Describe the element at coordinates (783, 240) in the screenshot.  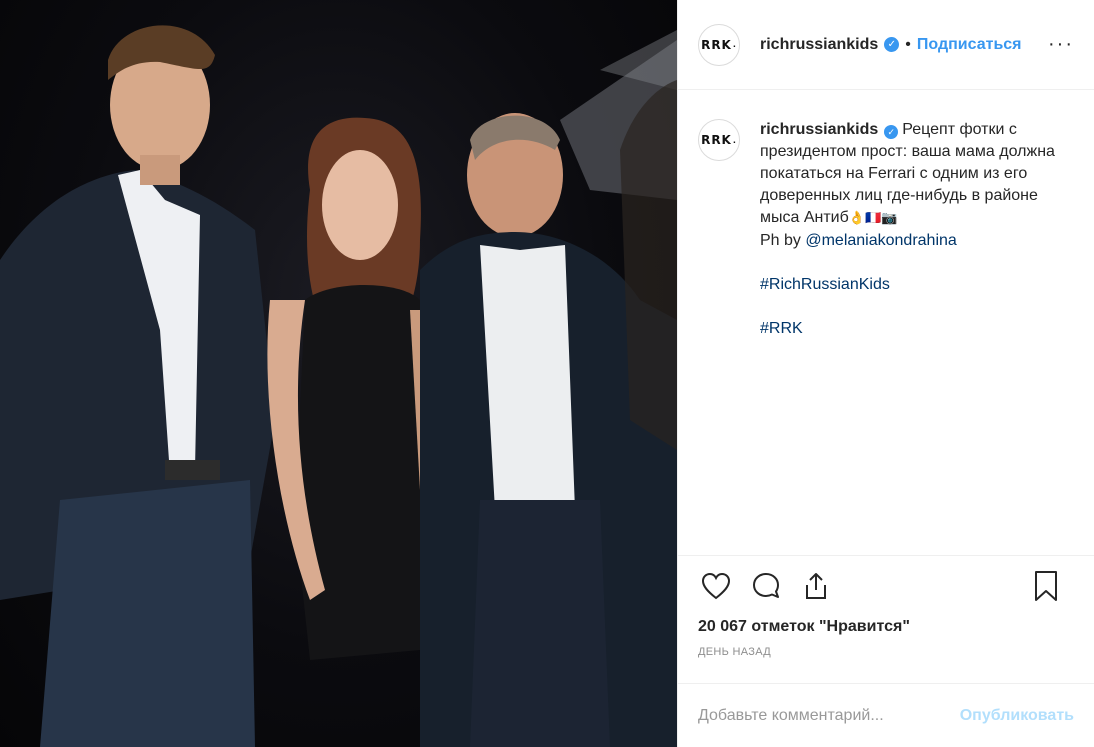
I see `photo-credit-prefix: Ph by` at that location.